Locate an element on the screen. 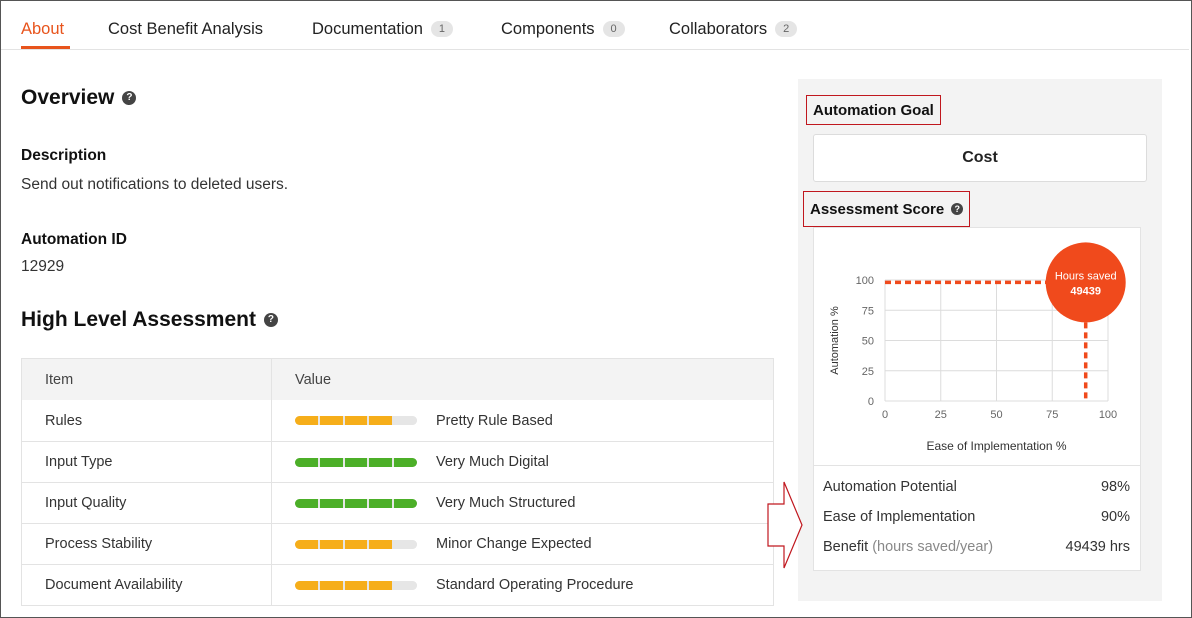  table-row: Input Type Very Much Digital is located at coordinates (397, 461).